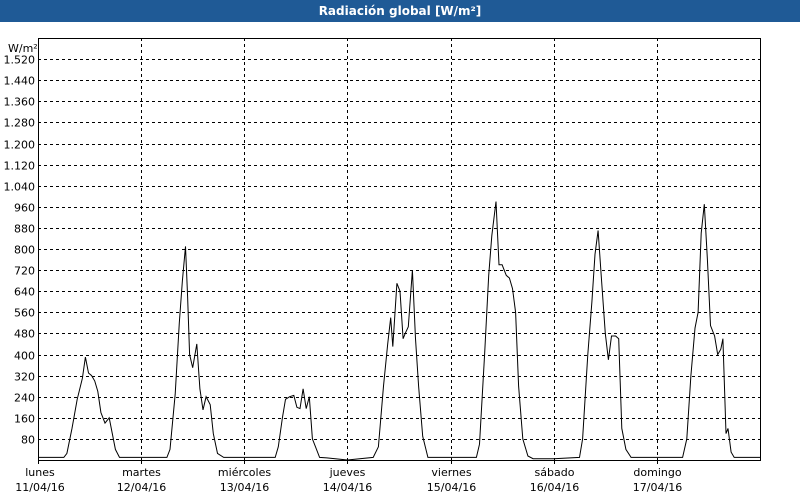 Image resolution: width=800 pixels, height=504 pixels. Describe the element at coordinates (20, 81) in the screenshot. I see `y-tick-label: 1.440` at that location.